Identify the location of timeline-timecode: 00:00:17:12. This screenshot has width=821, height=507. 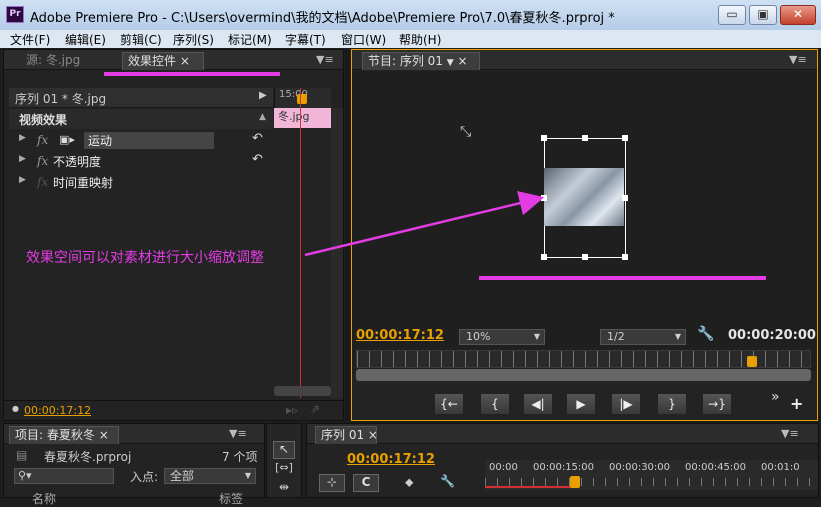
(391, 459).